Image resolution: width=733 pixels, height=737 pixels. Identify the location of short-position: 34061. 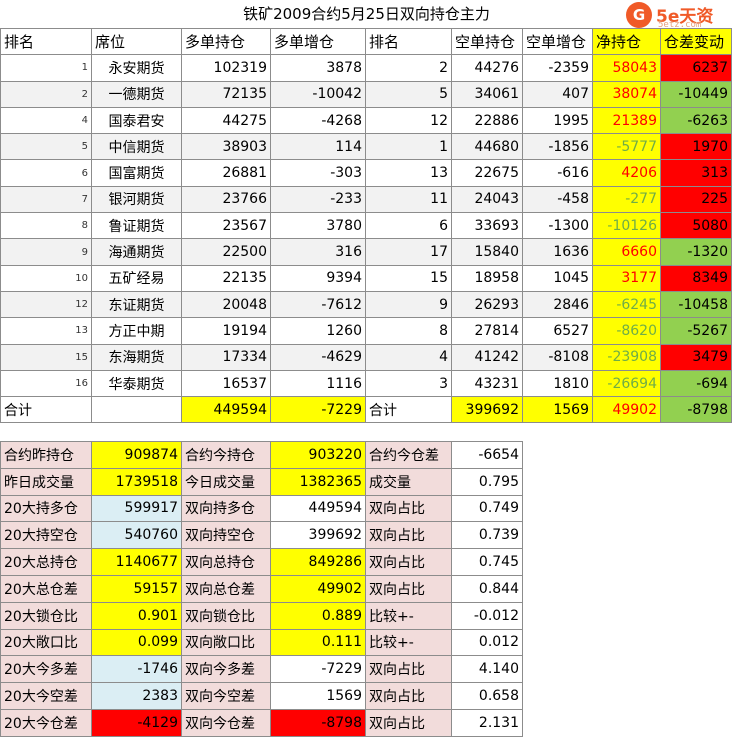
(487, 94).